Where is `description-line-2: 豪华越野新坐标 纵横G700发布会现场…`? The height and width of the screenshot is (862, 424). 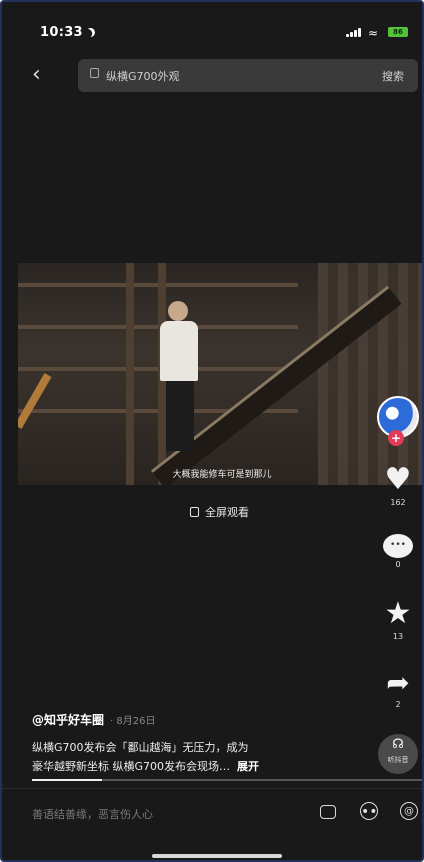
description-line-2: 豪华越野新坐标 纵横G700发布会现场… is located at coordinates (131, 766).